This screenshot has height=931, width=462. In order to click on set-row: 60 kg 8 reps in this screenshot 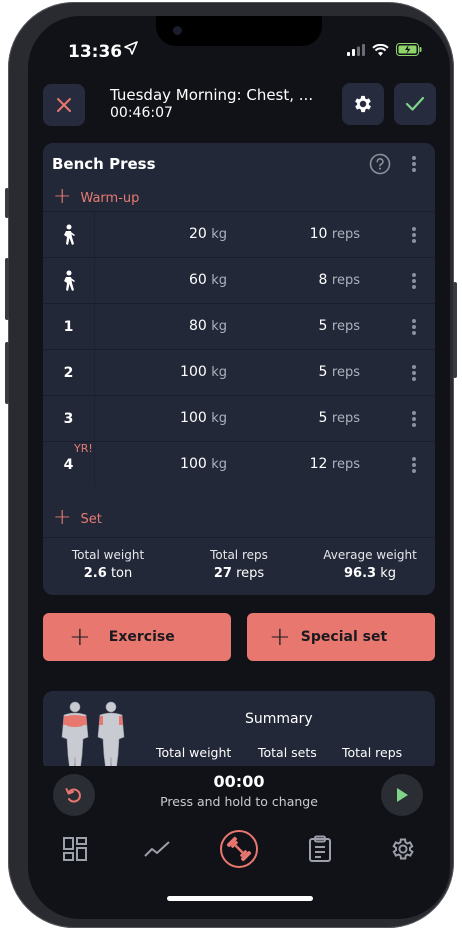, I will do `click(239, 280)`.